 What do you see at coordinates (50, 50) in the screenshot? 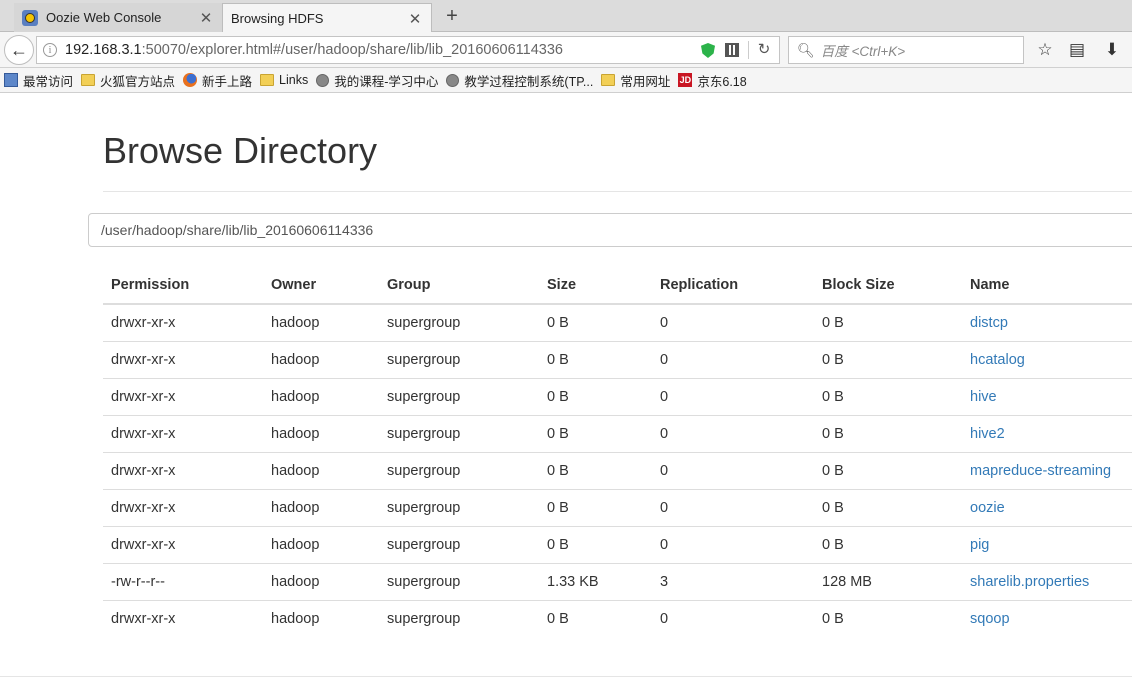
I see `site-info-icon: i` at bounding box center [50, 50].